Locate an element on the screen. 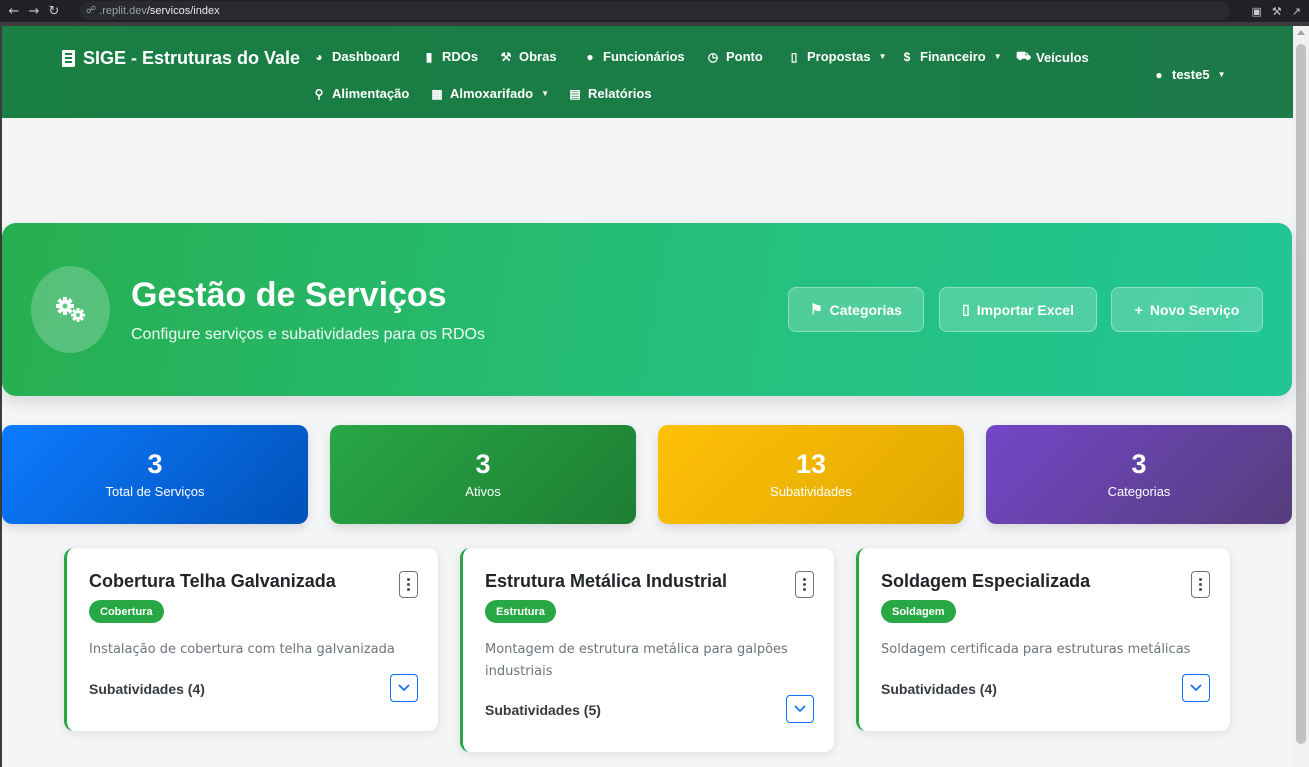 This screenshot has width=1309, height=767. nav-label: Propostas is located at coordinates (839, 56).